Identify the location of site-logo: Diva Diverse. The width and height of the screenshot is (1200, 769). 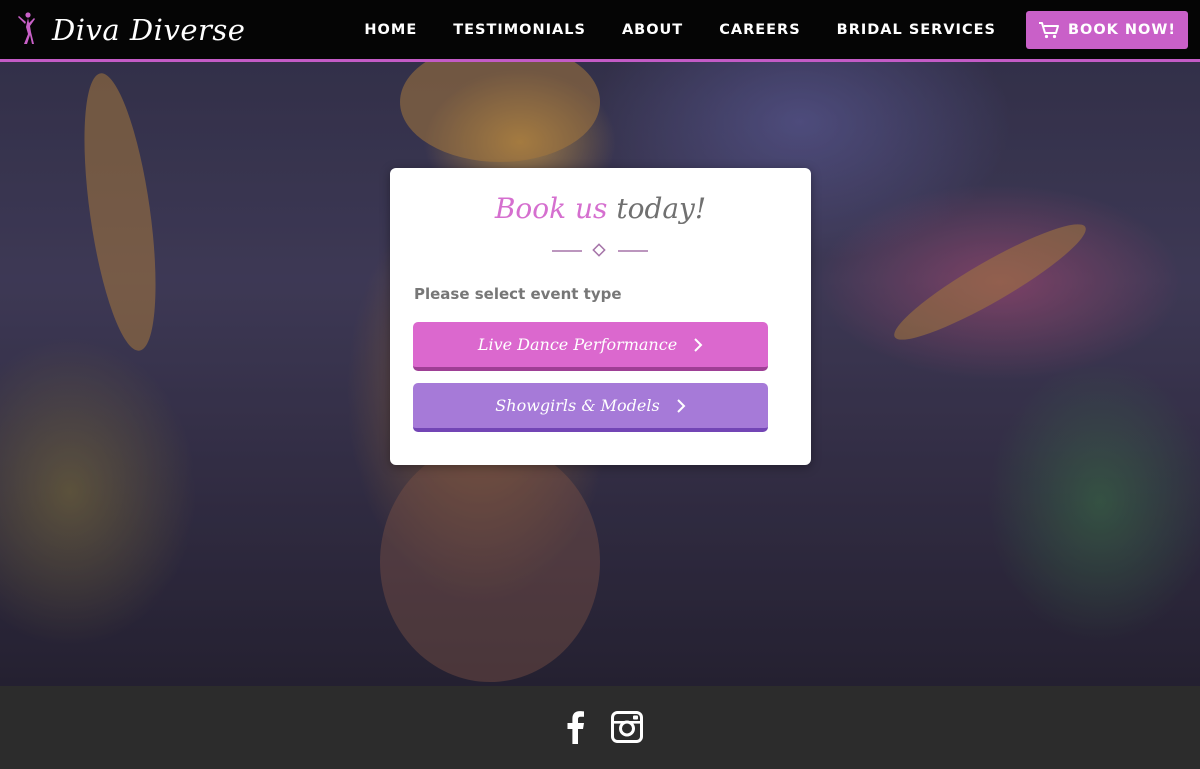
(130, 29).